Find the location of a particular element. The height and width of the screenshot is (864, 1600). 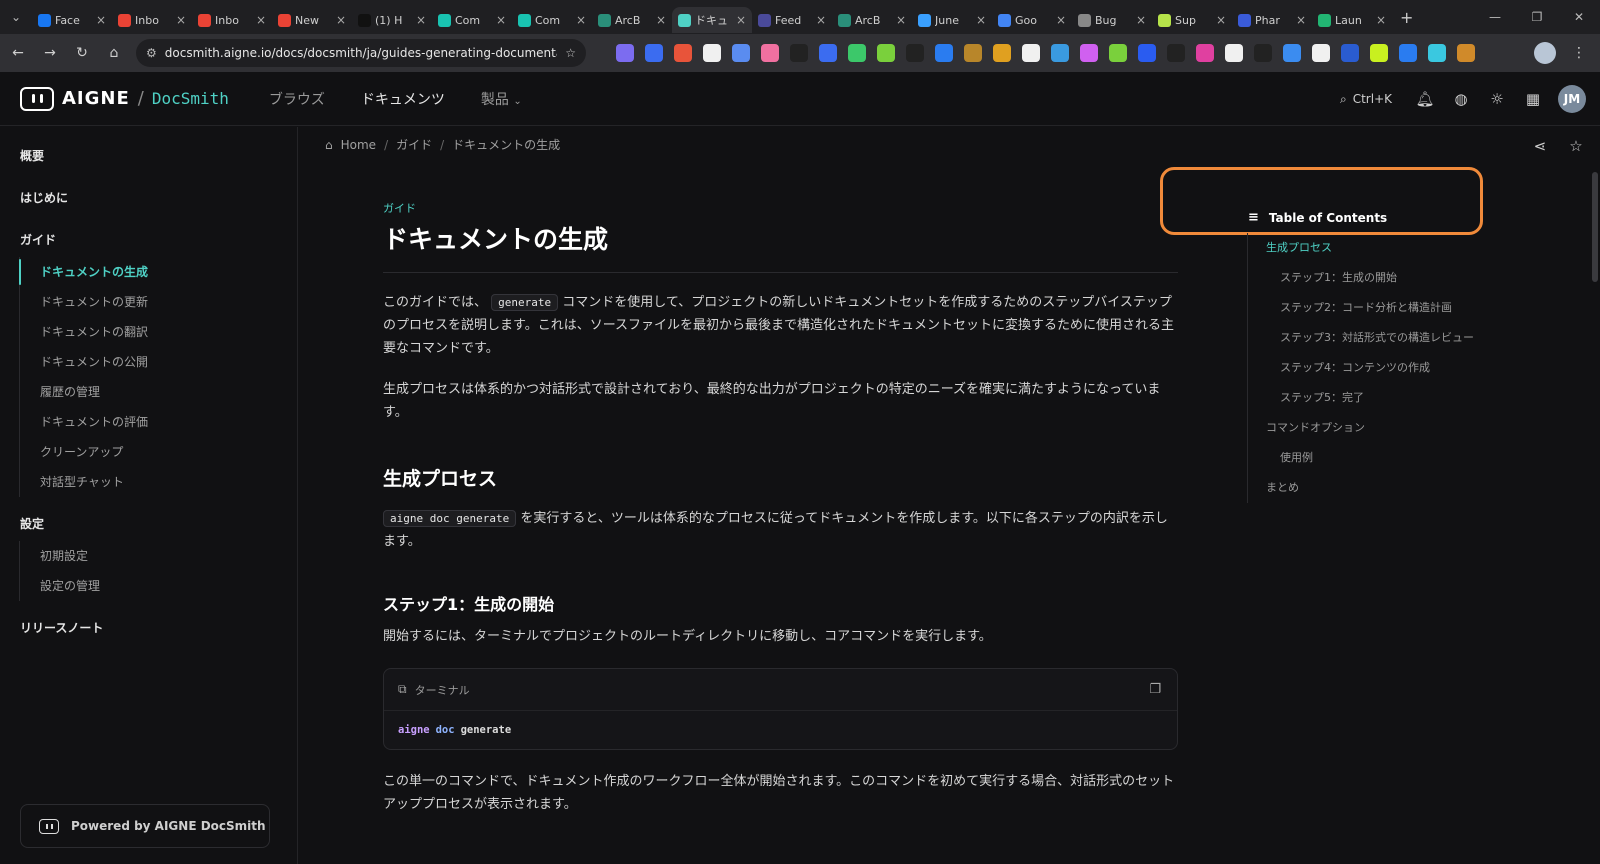

toc-item: コマンドオプション is located at coordinates (1372, 428).